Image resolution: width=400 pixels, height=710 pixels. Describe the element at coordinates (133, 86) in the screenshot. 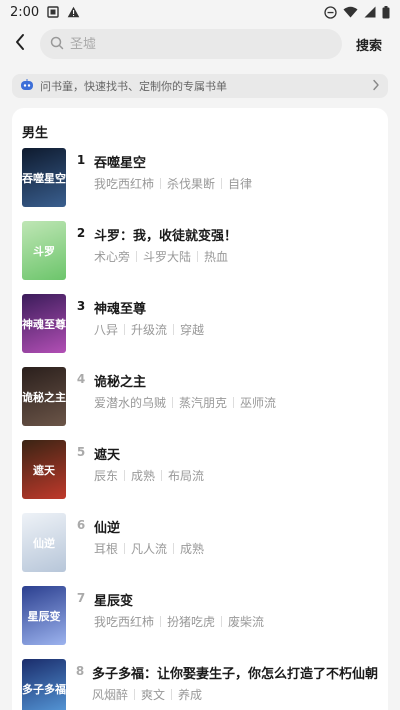

I see `banner-text: 问书童，快速找书、定制你的专属书单` at that location.